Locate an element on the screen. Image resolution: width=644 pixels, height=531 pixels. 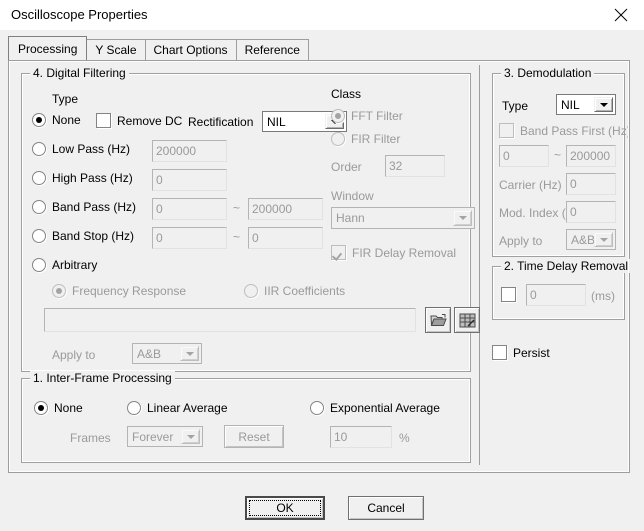
rectification-label: Rectification is located at coordinates (221, 122).